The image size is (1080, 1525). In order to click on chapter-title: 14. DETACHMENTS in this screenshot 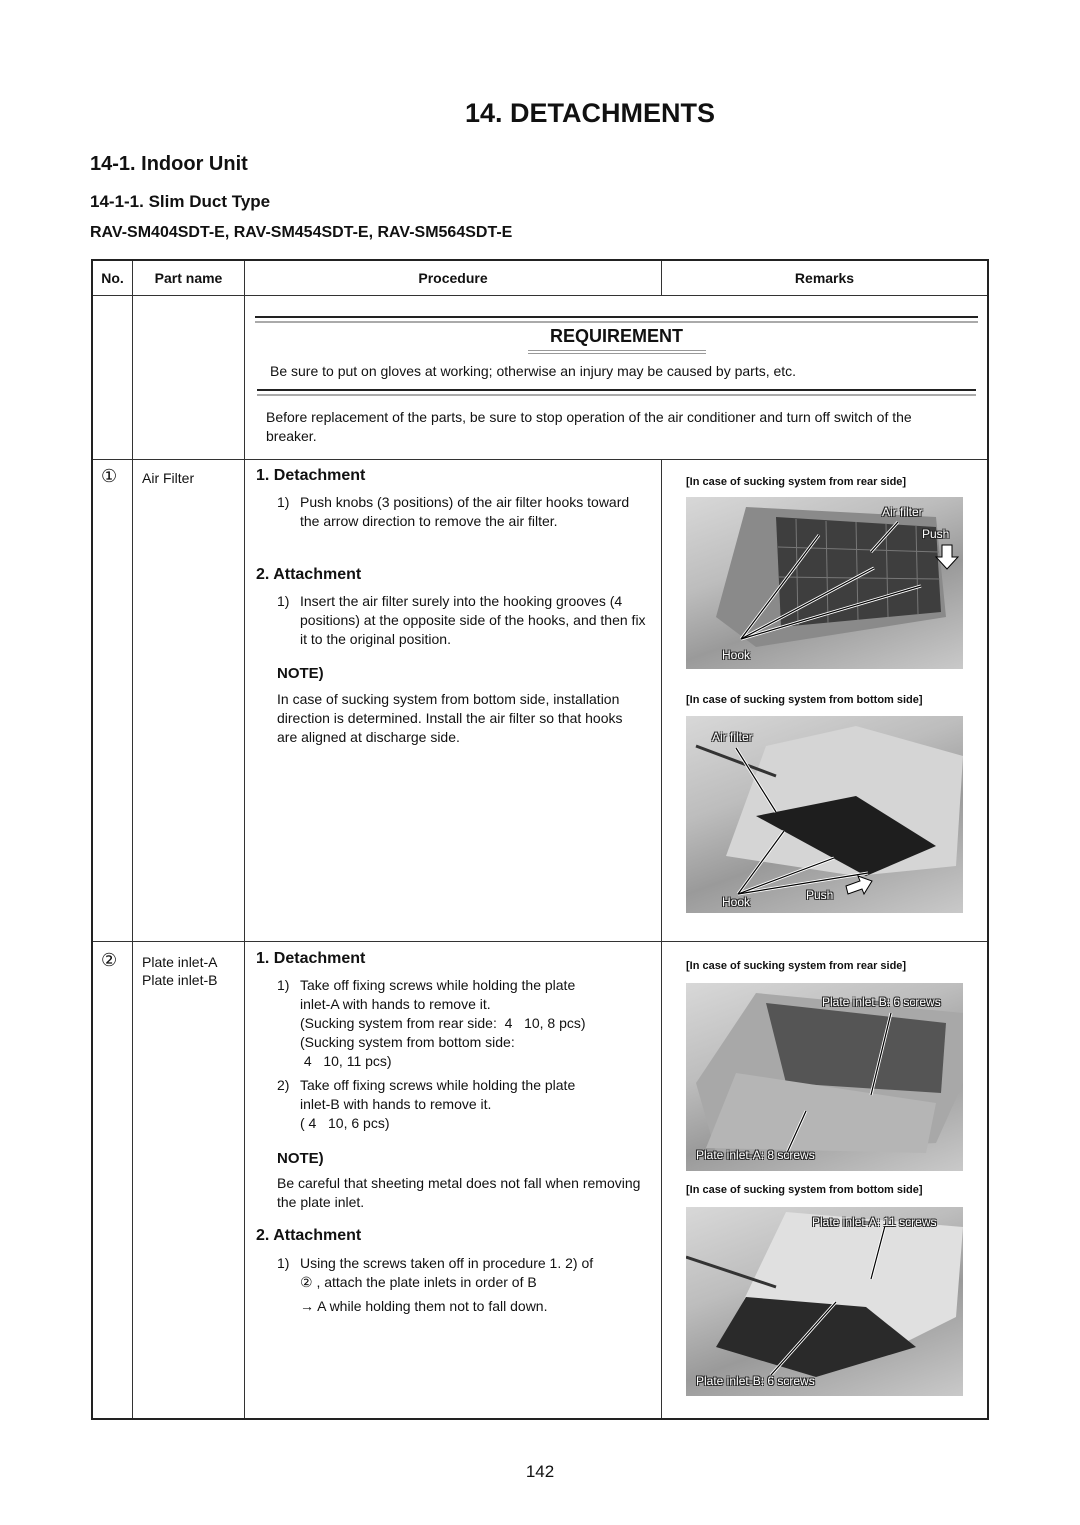, I will do `click(590, 113)`.